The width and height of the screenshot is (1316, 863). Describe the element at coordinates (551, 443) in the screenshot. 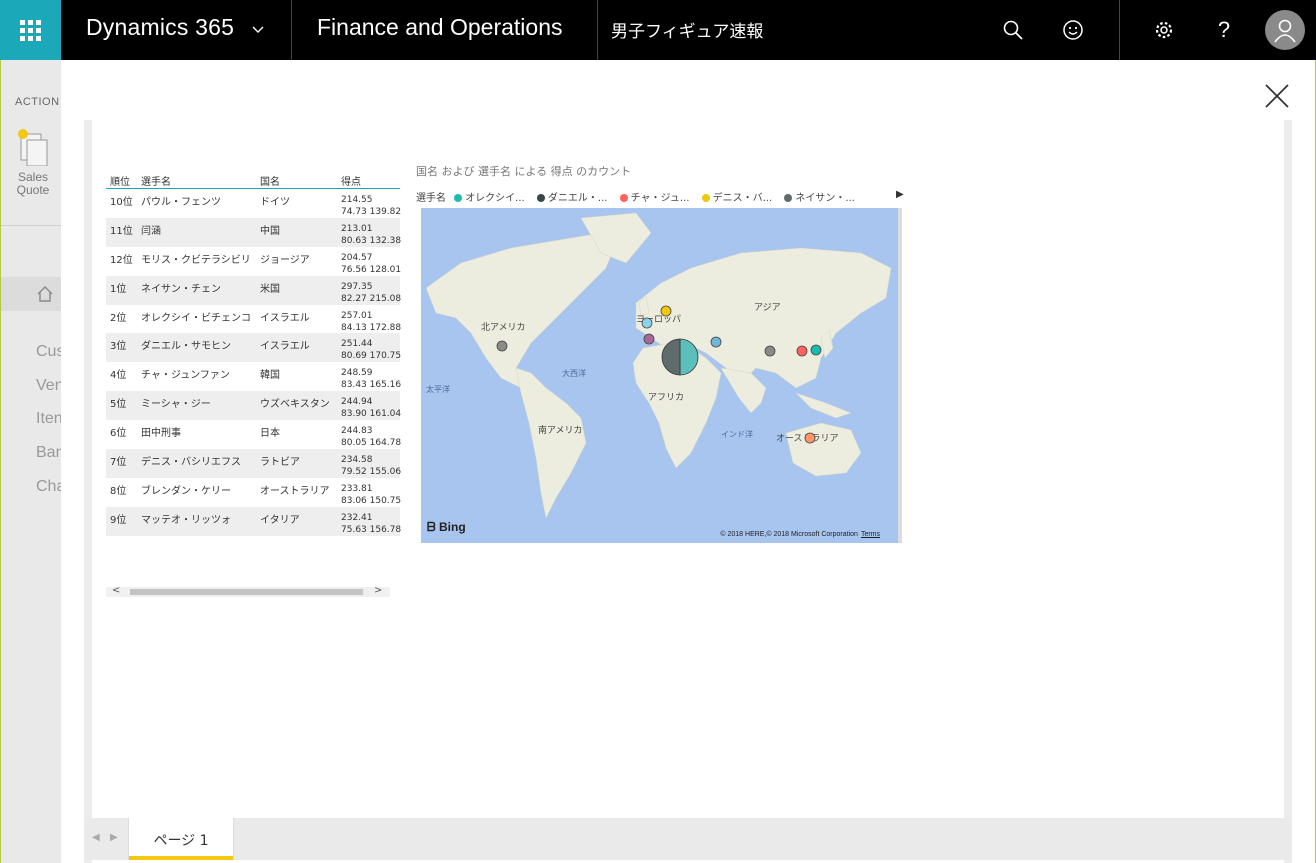

I see `south-america-landmass` at that location.